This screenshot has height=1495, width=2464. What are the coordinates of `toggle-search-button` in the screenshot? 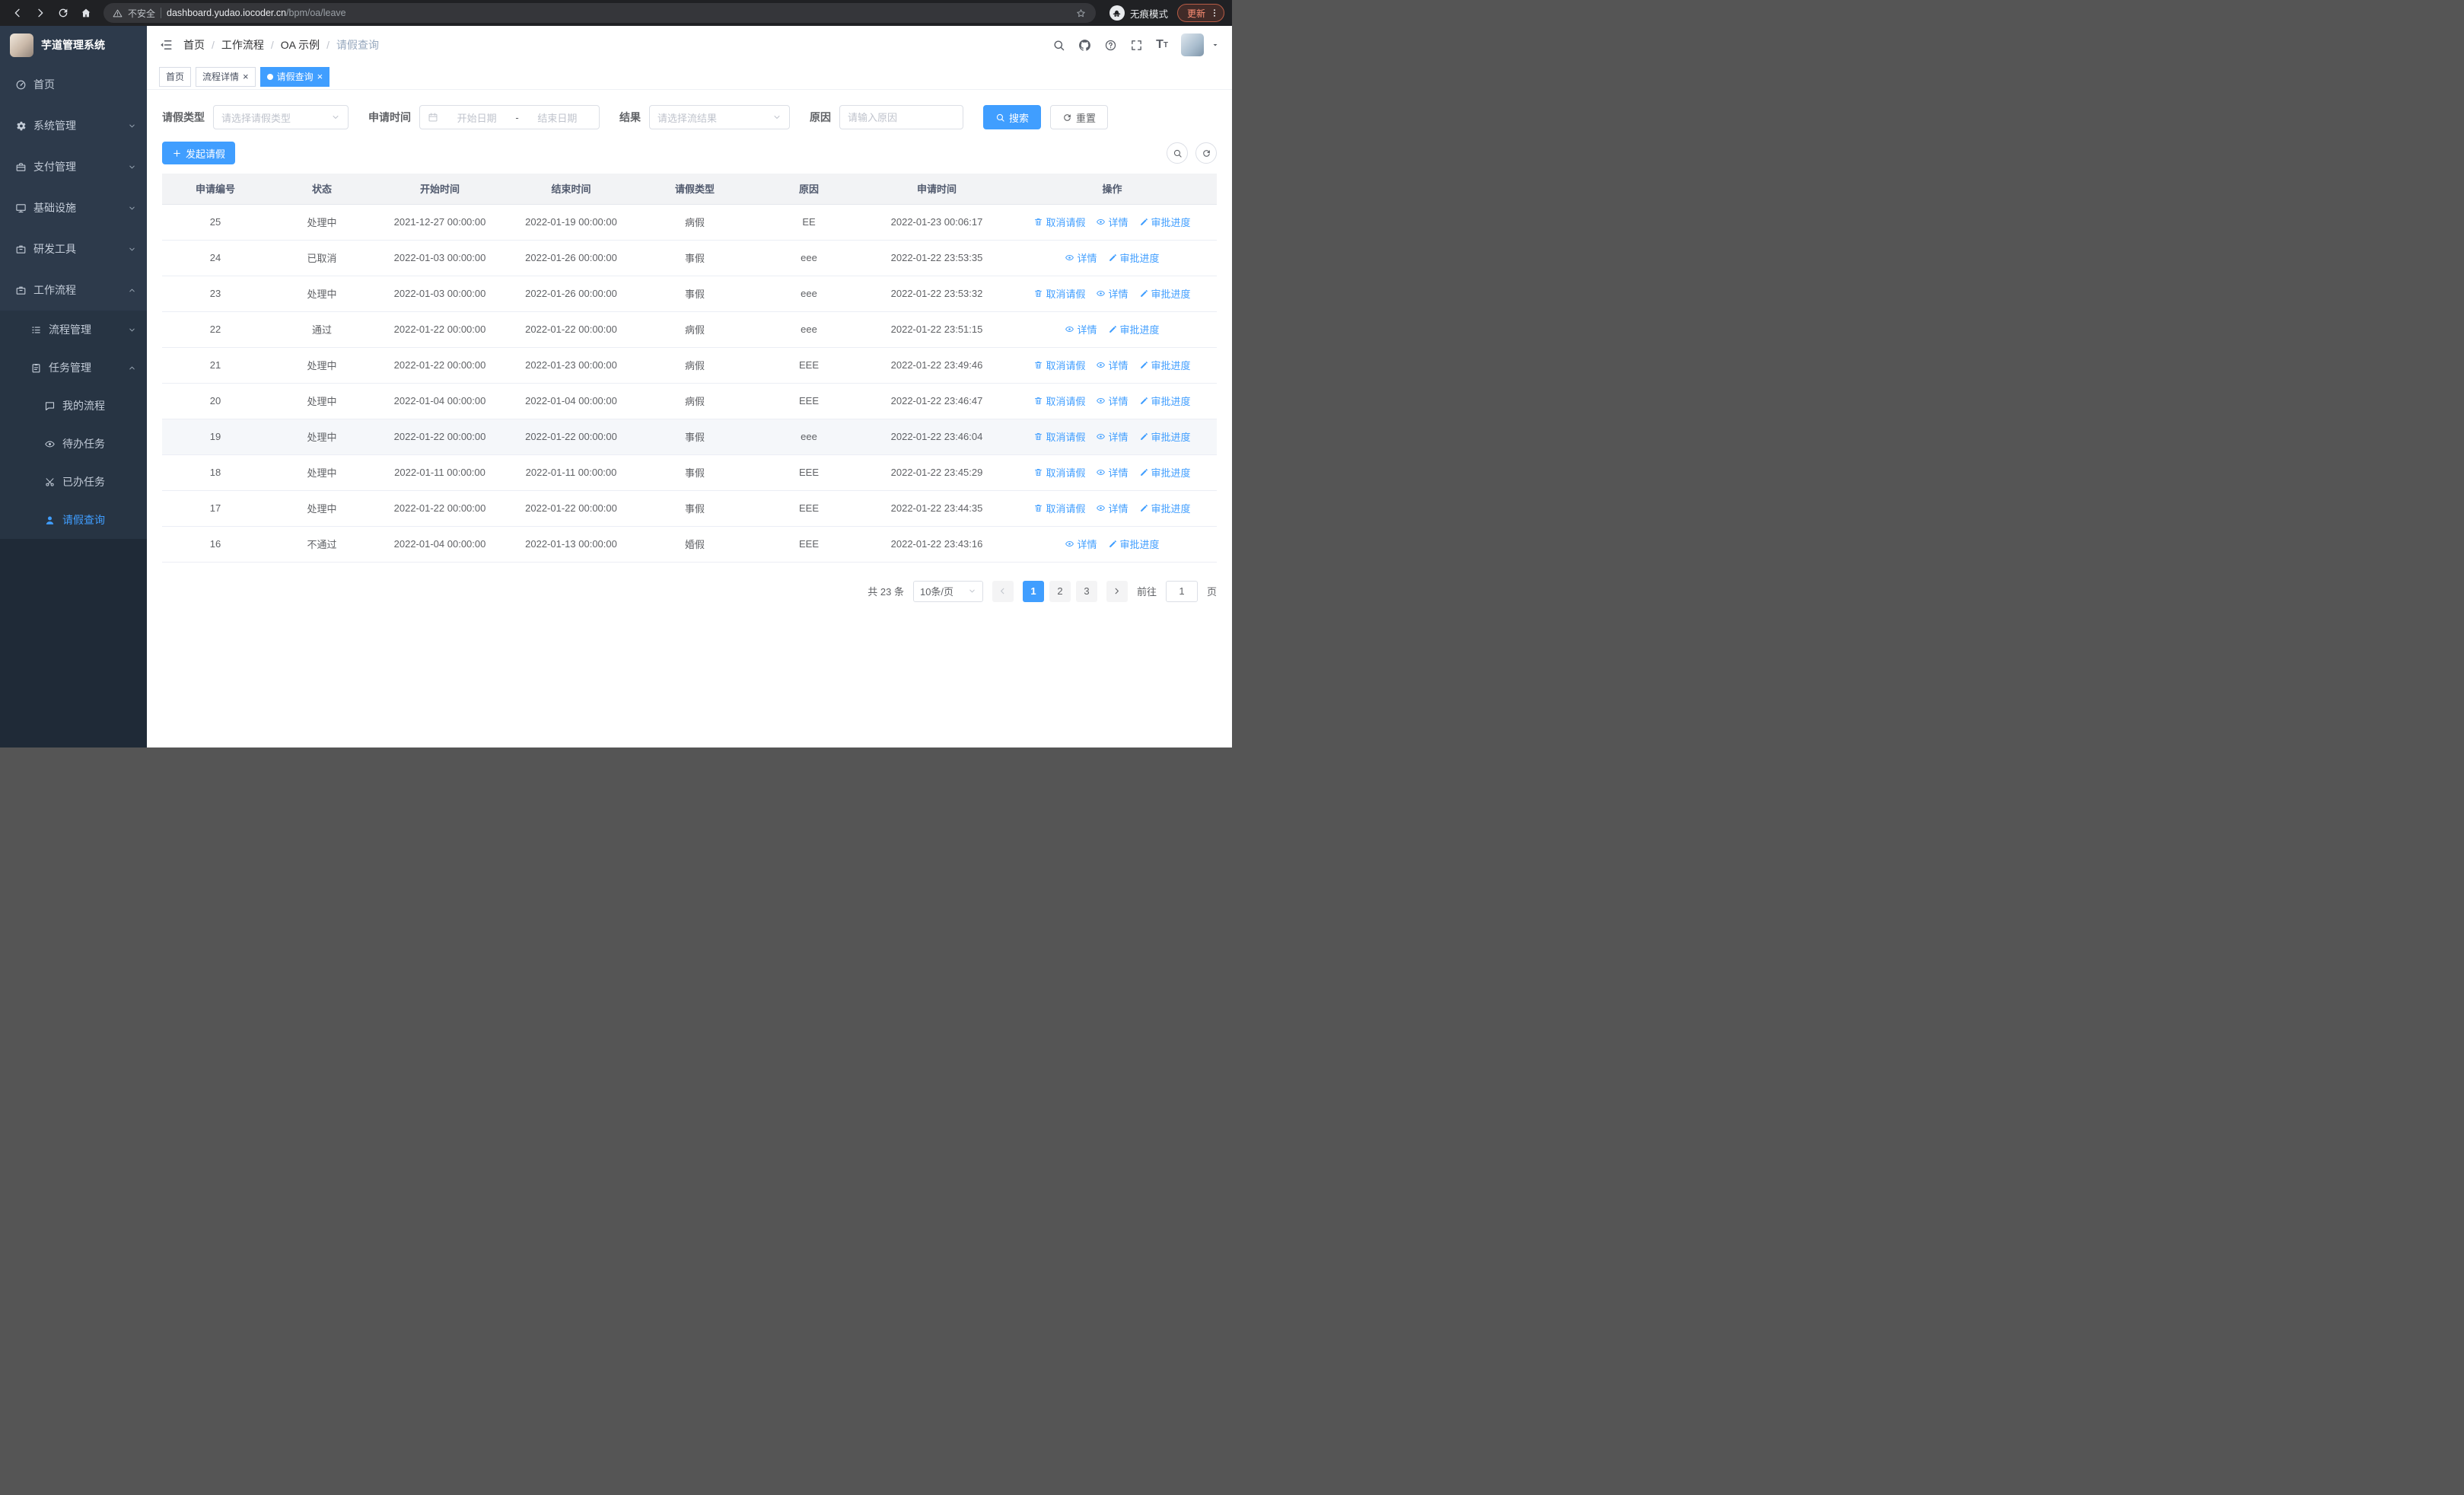 It's located at (1177, 153).